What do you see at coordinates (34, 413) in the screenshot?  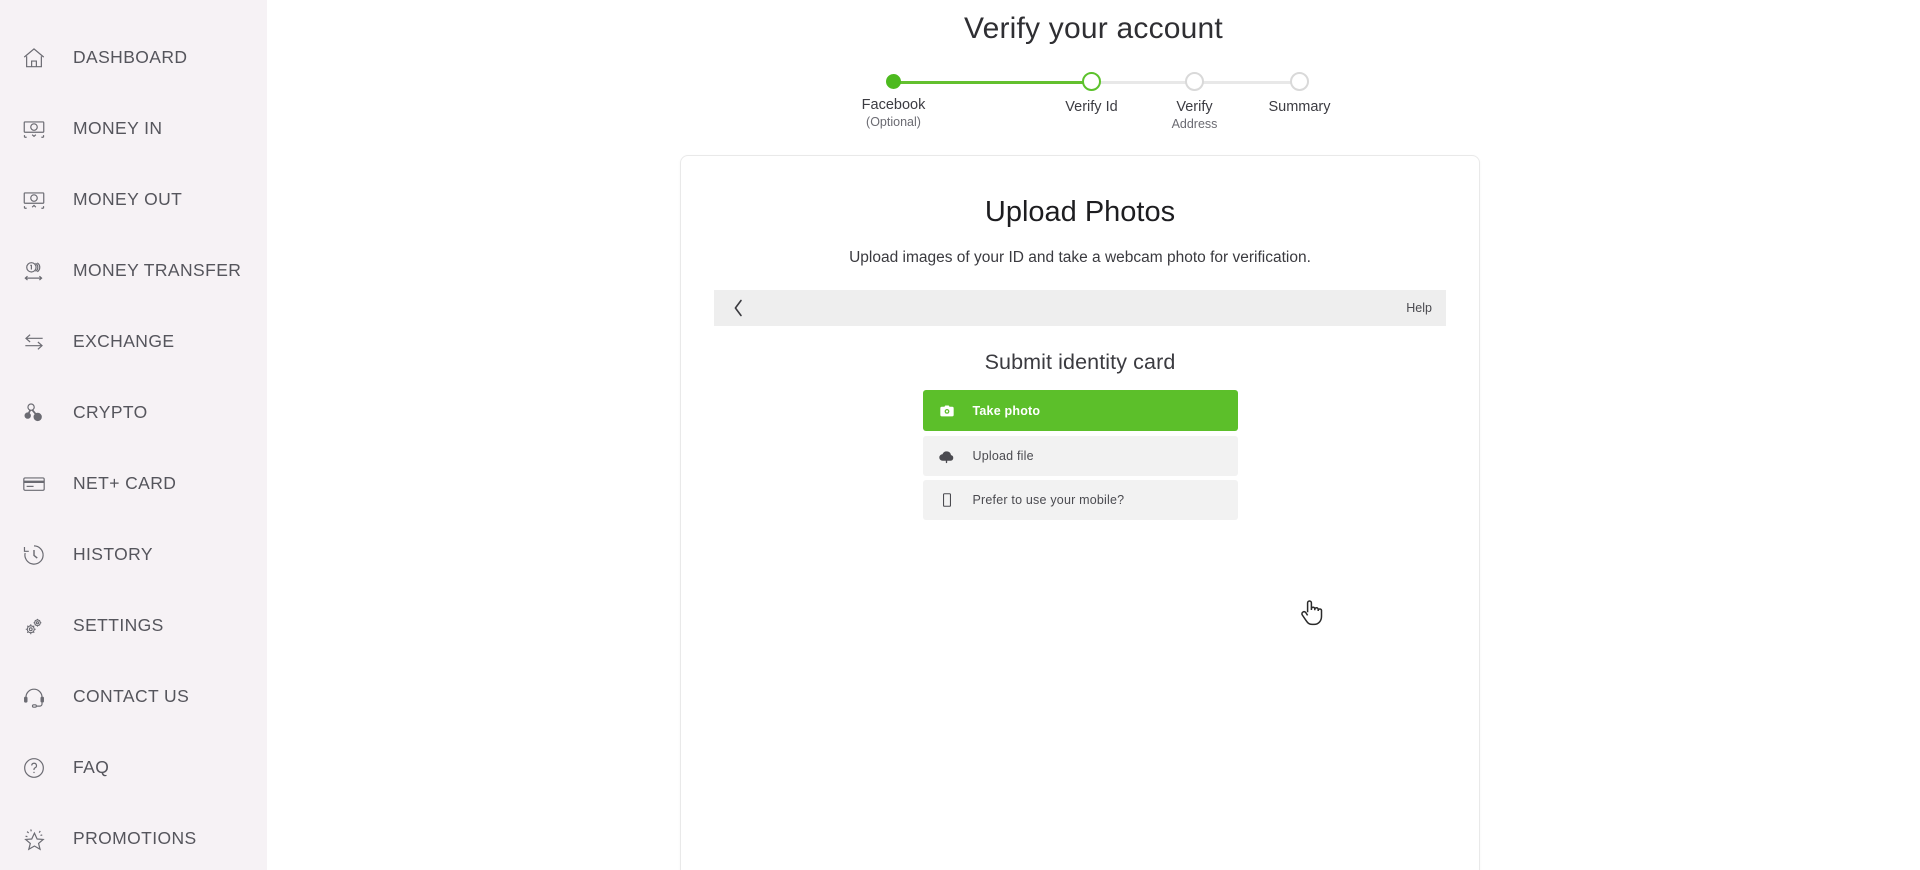 I see `crypto-icon` at bounding box center [34, 413].